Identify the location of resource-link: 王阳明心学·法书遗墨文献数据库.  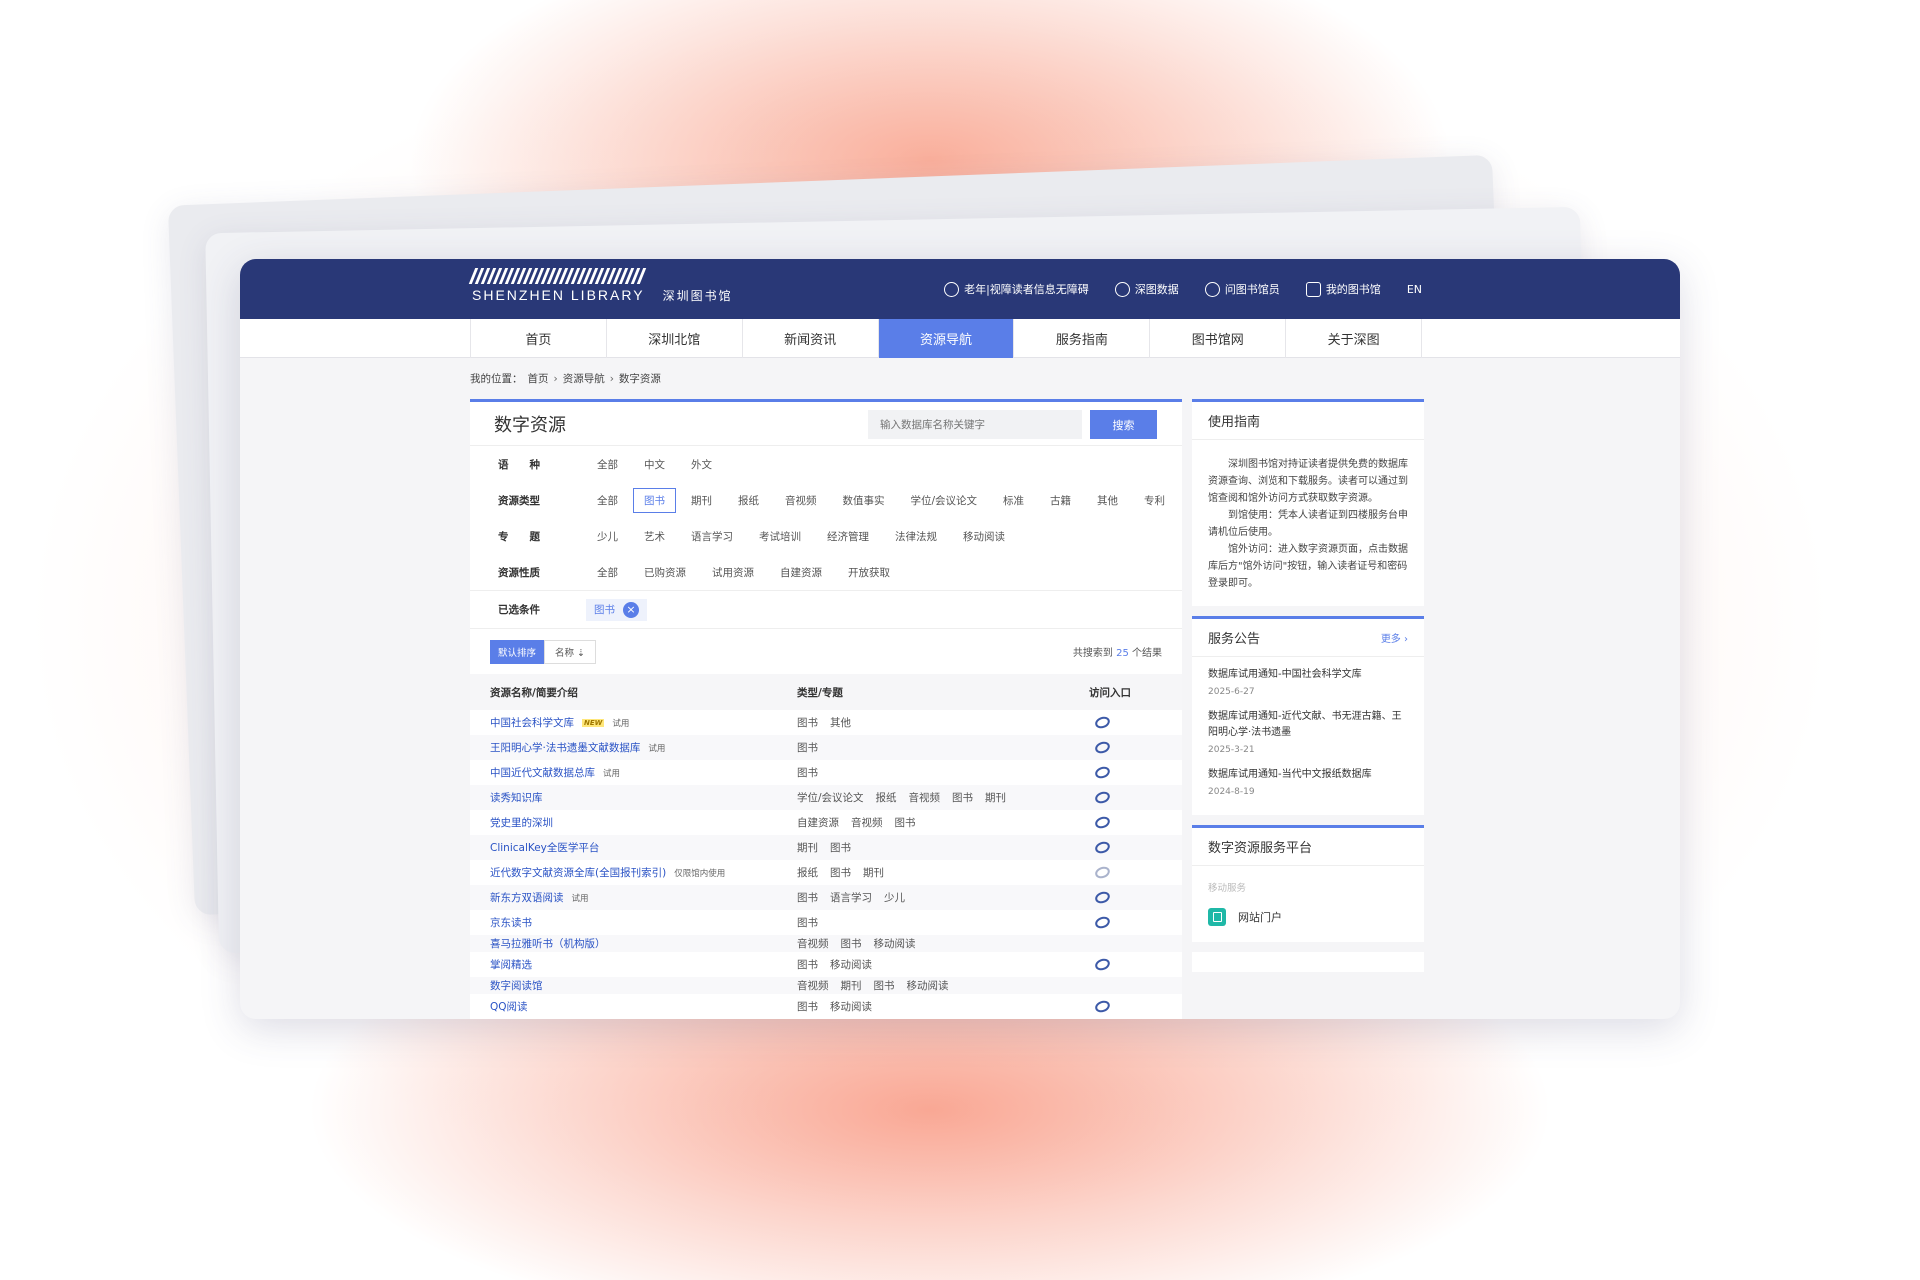
(565, 747).